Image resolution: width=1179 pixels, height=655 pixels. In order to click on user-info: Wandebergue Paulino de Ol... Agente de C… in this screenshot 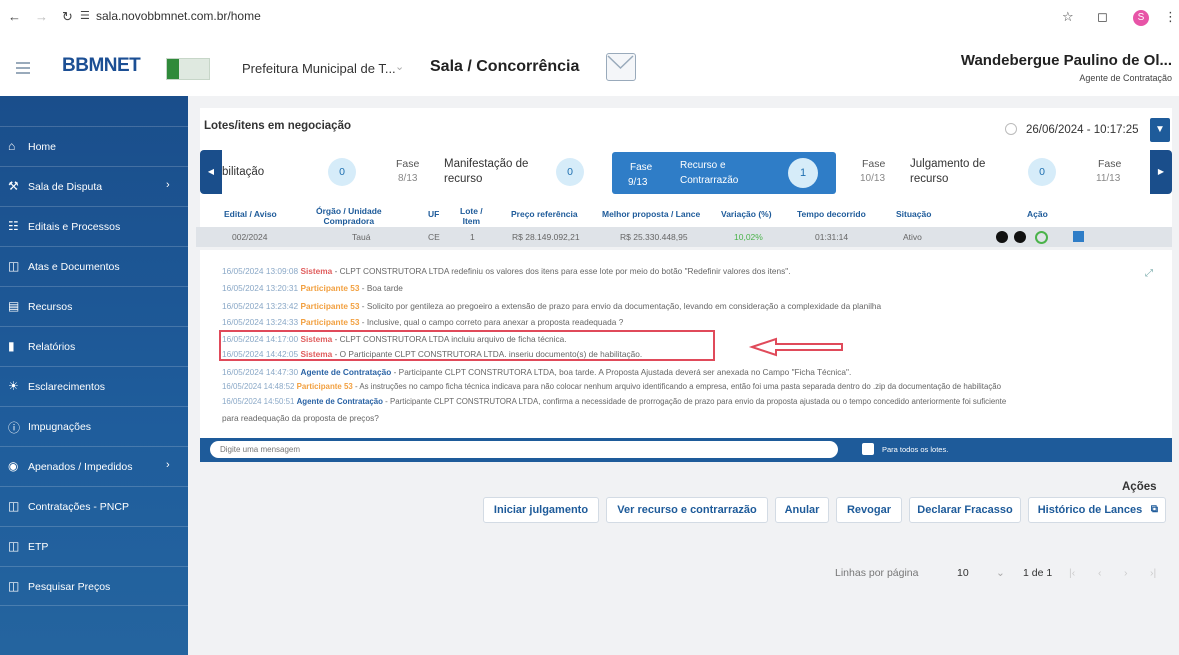, I will do `click(1066, 67)`.